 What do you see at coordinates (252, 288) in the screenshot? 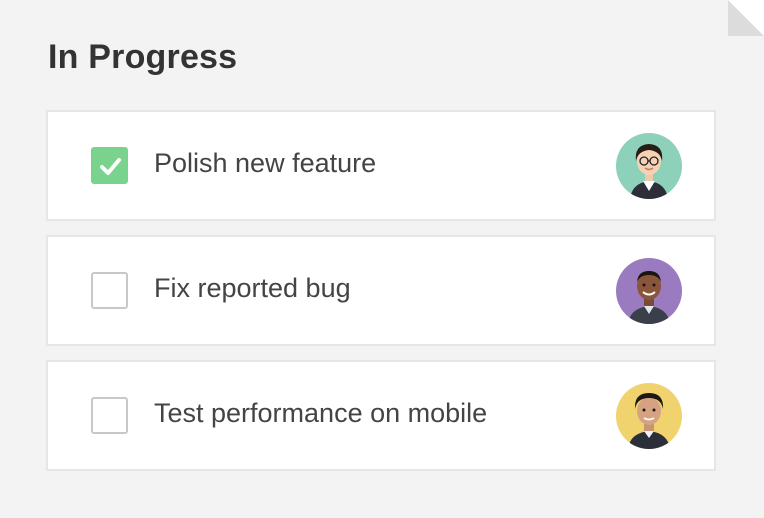
I see `task-label: Fix reported bug` at bounding box center [252, 288].